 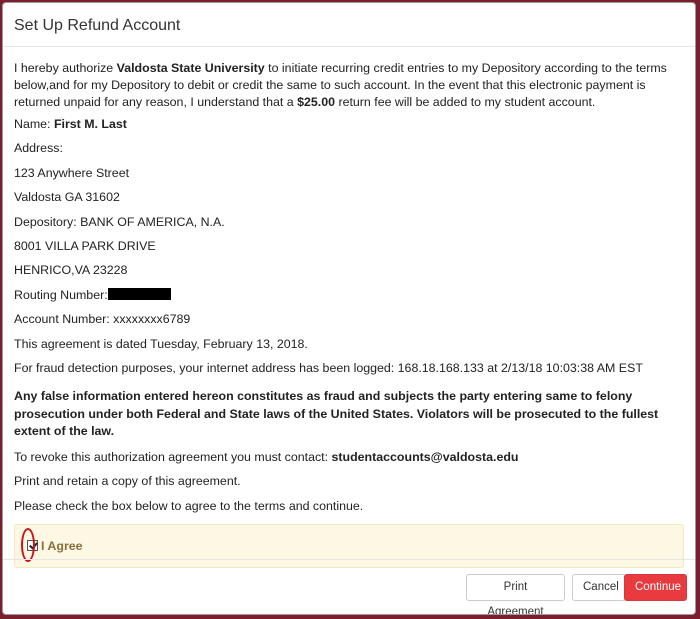 What do you see at coordinates (349, 586) in the screenshot?
I see `dialog-footer: Print Agreement Cancel Continue` at bounding box center [349, 586].